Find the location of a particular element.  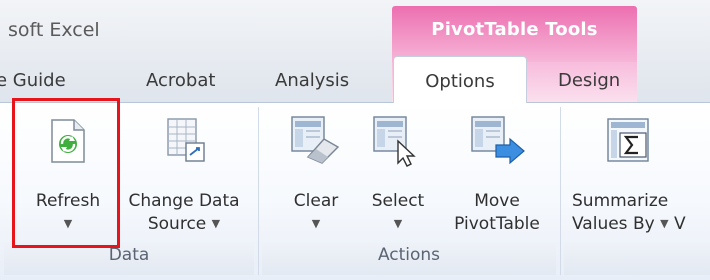

values-by-label: Values By is located at coordinates (613, 224).